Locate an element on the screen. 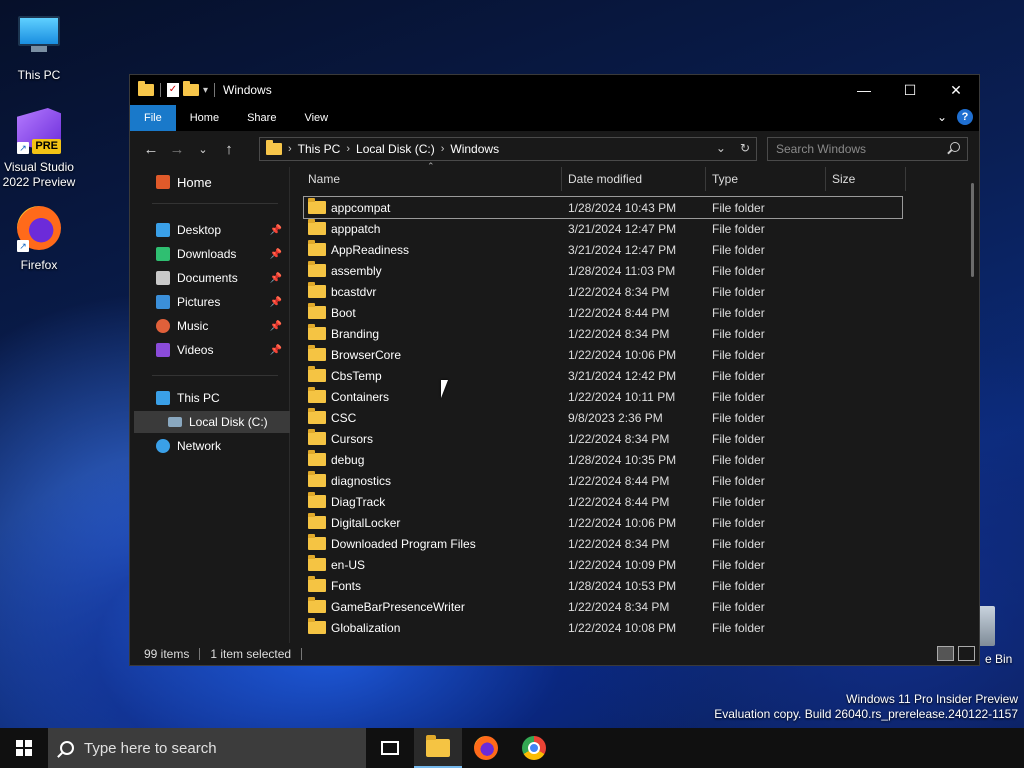 Image resolution: width=1024 pixels, height=768 pixels. properties-icon: ✓ is located at coordinates (173, 90).